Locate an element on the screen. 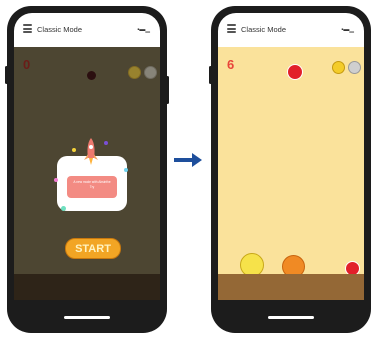 Image resolution: width=371 pixels, height=339 pixels. start-button: START is located at coordinates (93, 248).